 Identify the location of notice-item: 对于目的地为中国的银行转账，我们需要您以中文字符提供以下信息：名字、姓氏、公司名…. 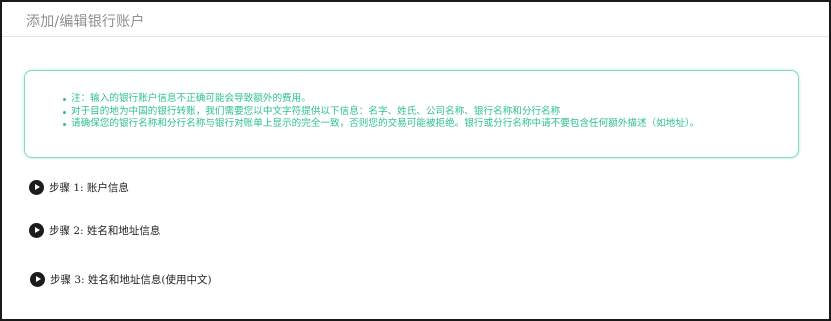
(381, 112).